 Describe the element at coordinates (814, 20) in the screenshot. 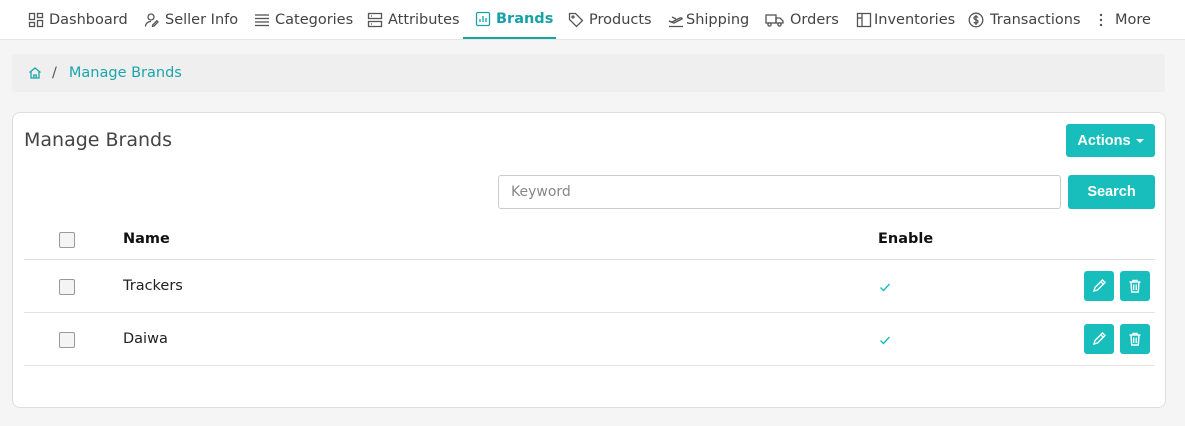

I see `nav-item-label: Orders` at that location.